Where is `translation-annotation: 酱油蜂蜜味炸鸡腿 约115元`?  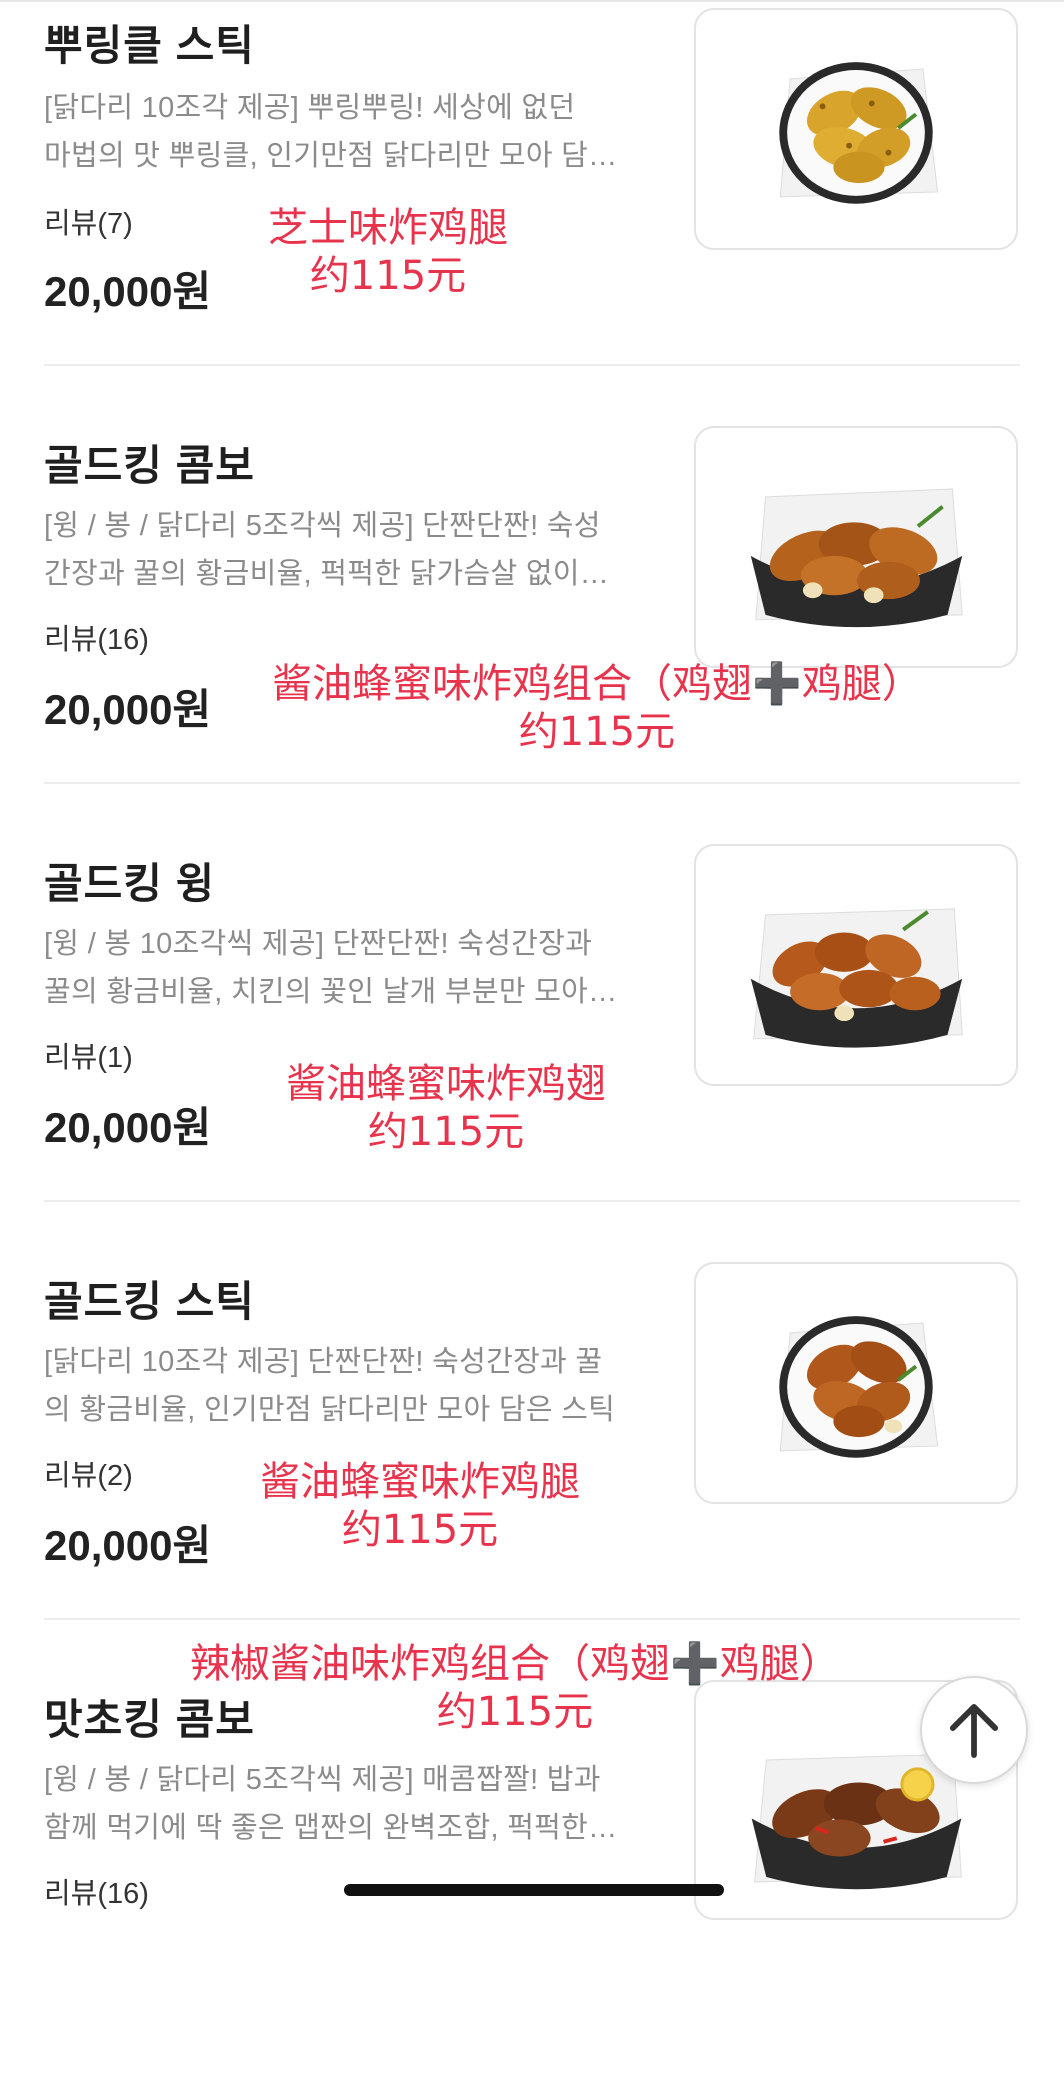 translation-annotation: 酱油蜂蜜味炸鸡腿 约115元 is located at coordinates (420, 1506).